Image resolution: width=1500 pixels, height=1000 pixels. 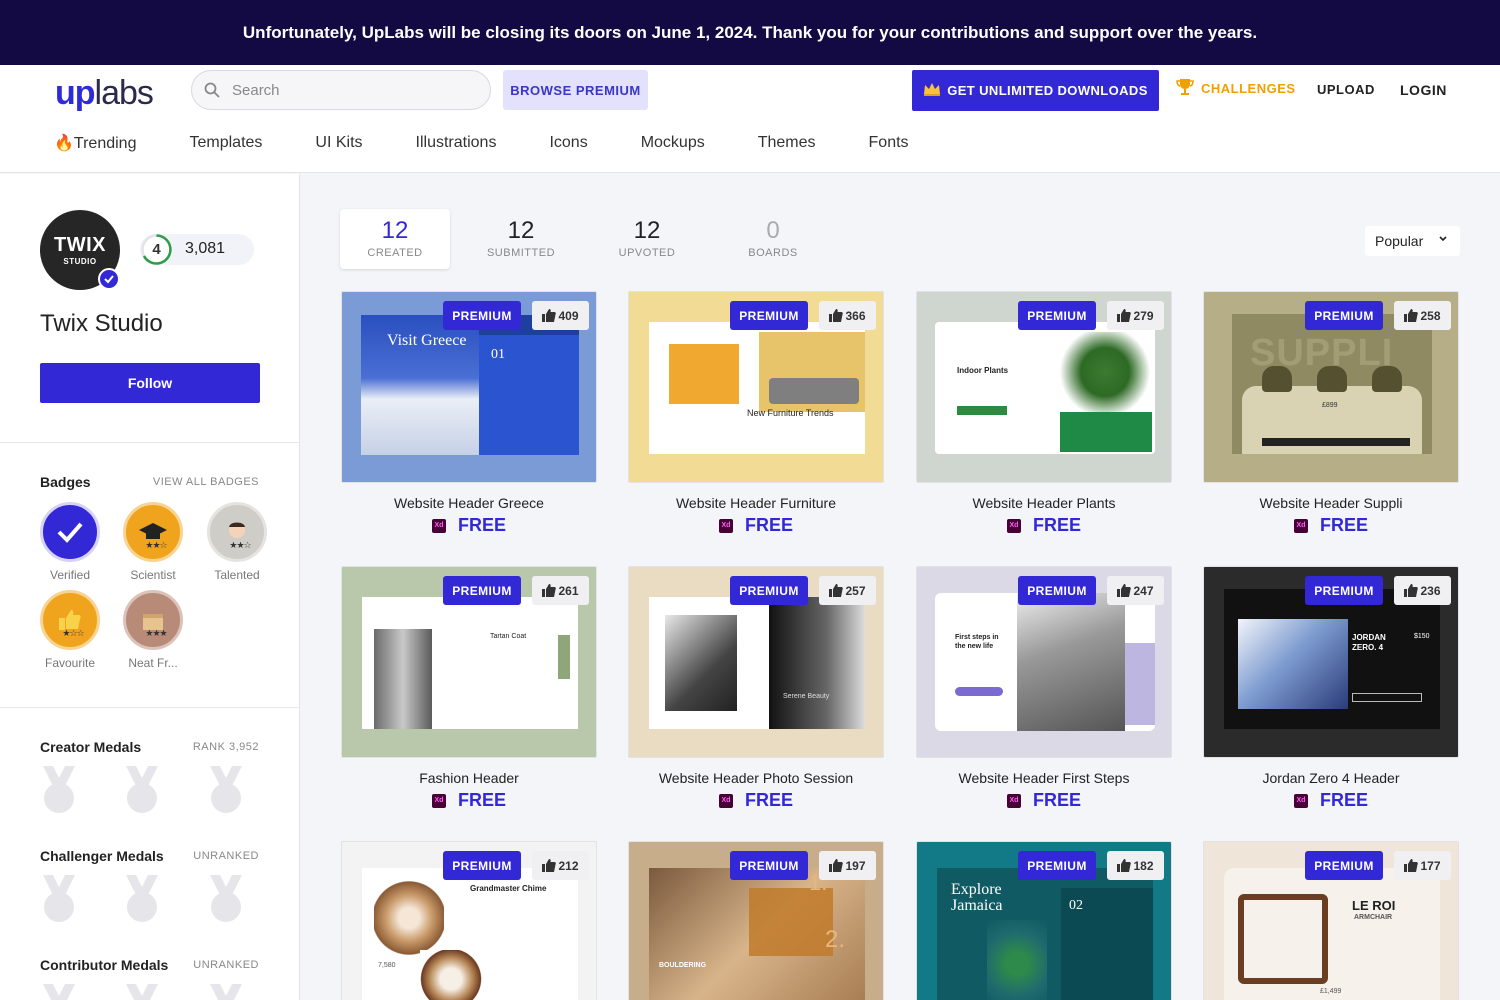 I want to click on thumb-price: 7,580, so click(x=387, y=965).